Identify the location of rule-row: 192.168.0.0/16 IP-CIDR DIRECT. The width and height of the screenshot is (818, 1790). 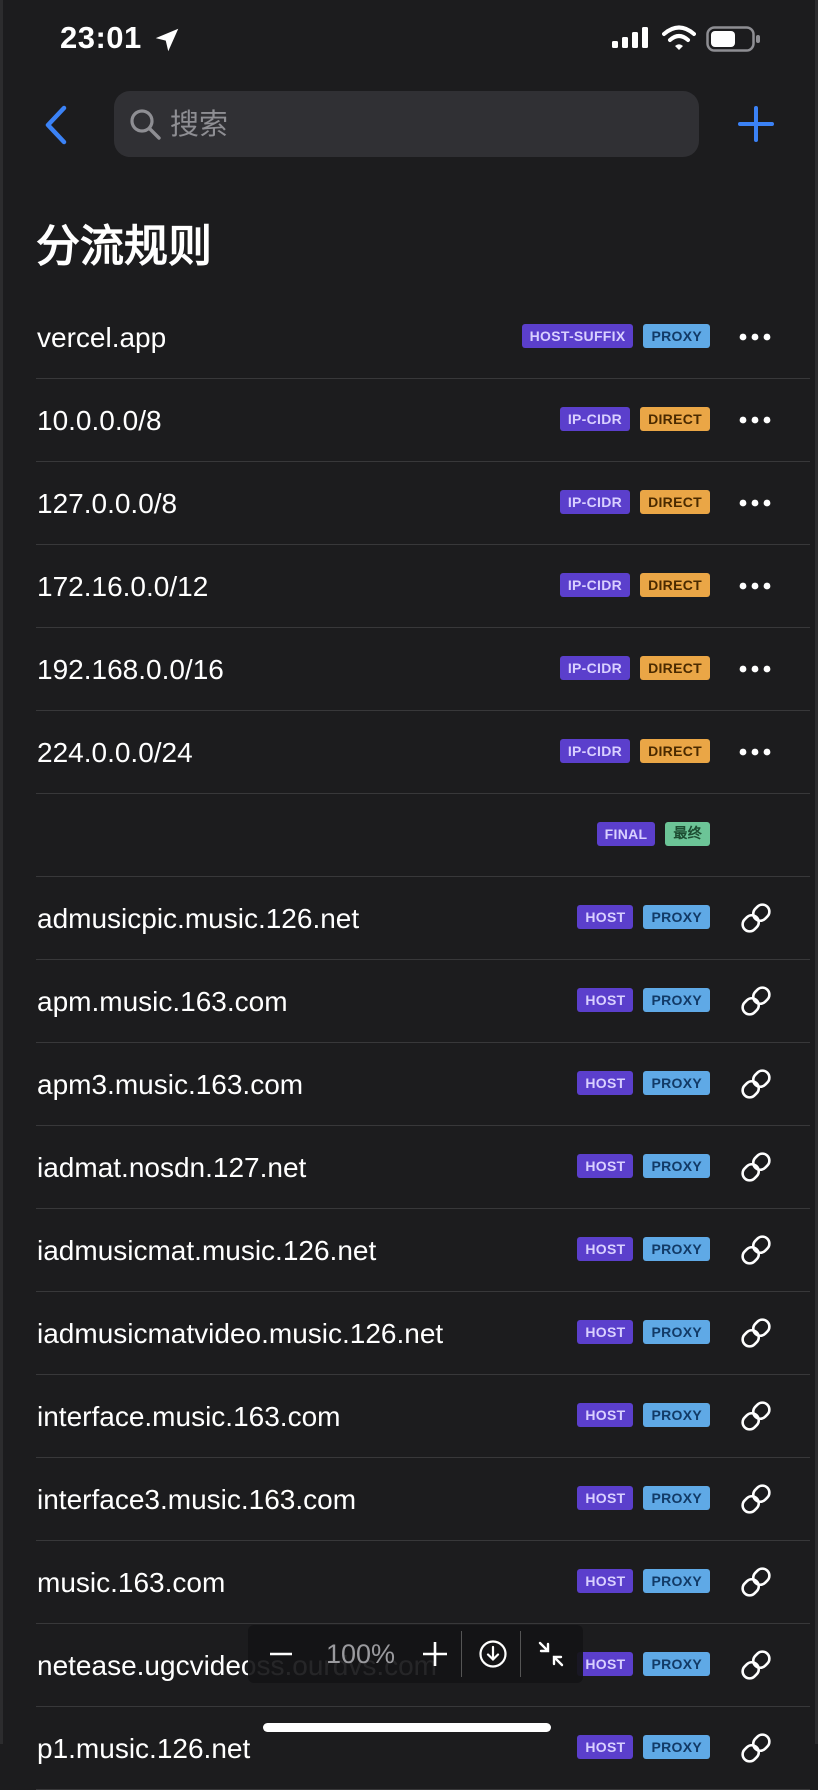
(409, 669).